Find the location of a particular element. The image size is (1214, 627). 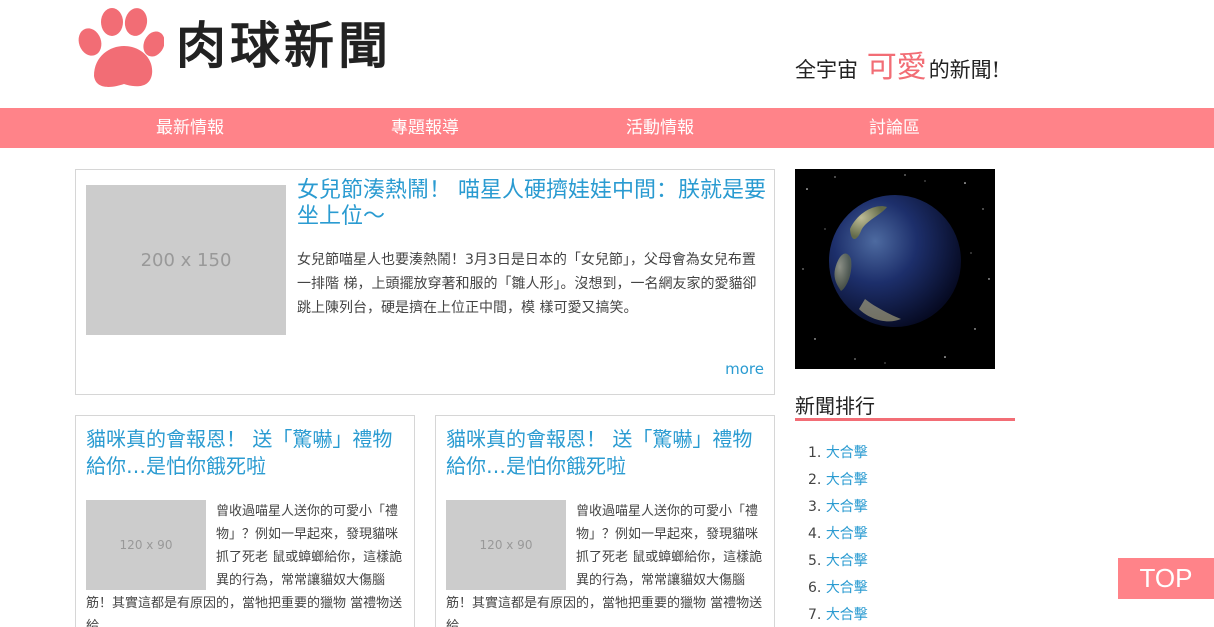

featured-title-link: 女兒節湊熱鬧！ 喵星人硬擠娃娃中間：朕就是要坐上位～ is located at coordinates (532, 204).